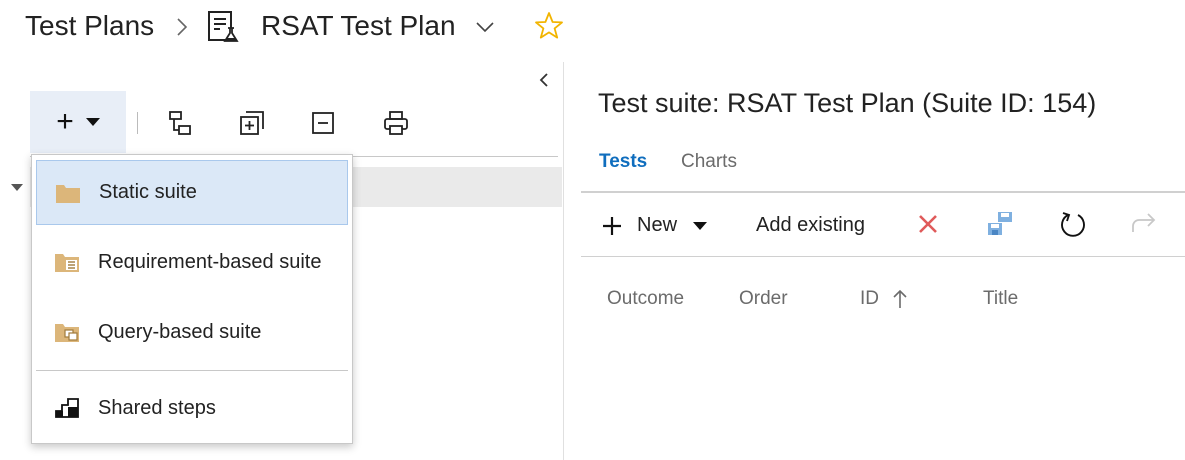 This screenshot has width=1185, height=460. What do you see at coordinates (210, 261) in the screenshot?
I see `menu-item-label: Requirement-based suite` at bounding box center [210, 261].